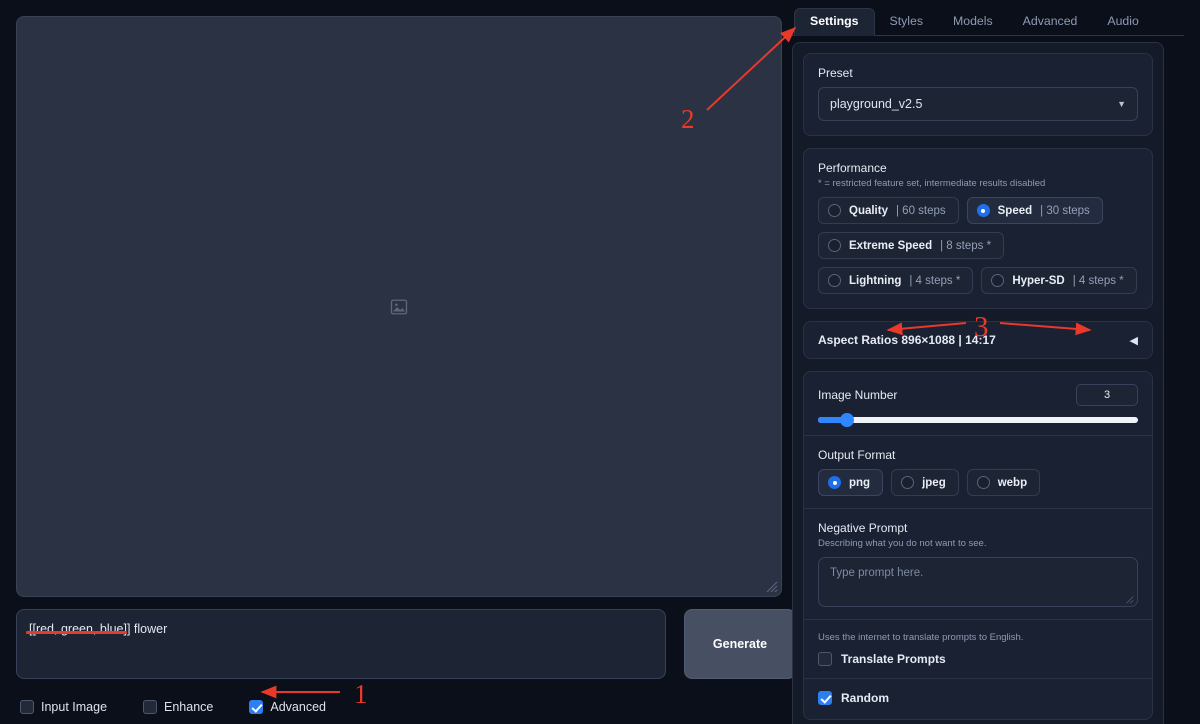  What do you see at coordinates (868, 210) in the screenshot?
I see `radio-quality-name: Quality` at bounding box center [868, 210].